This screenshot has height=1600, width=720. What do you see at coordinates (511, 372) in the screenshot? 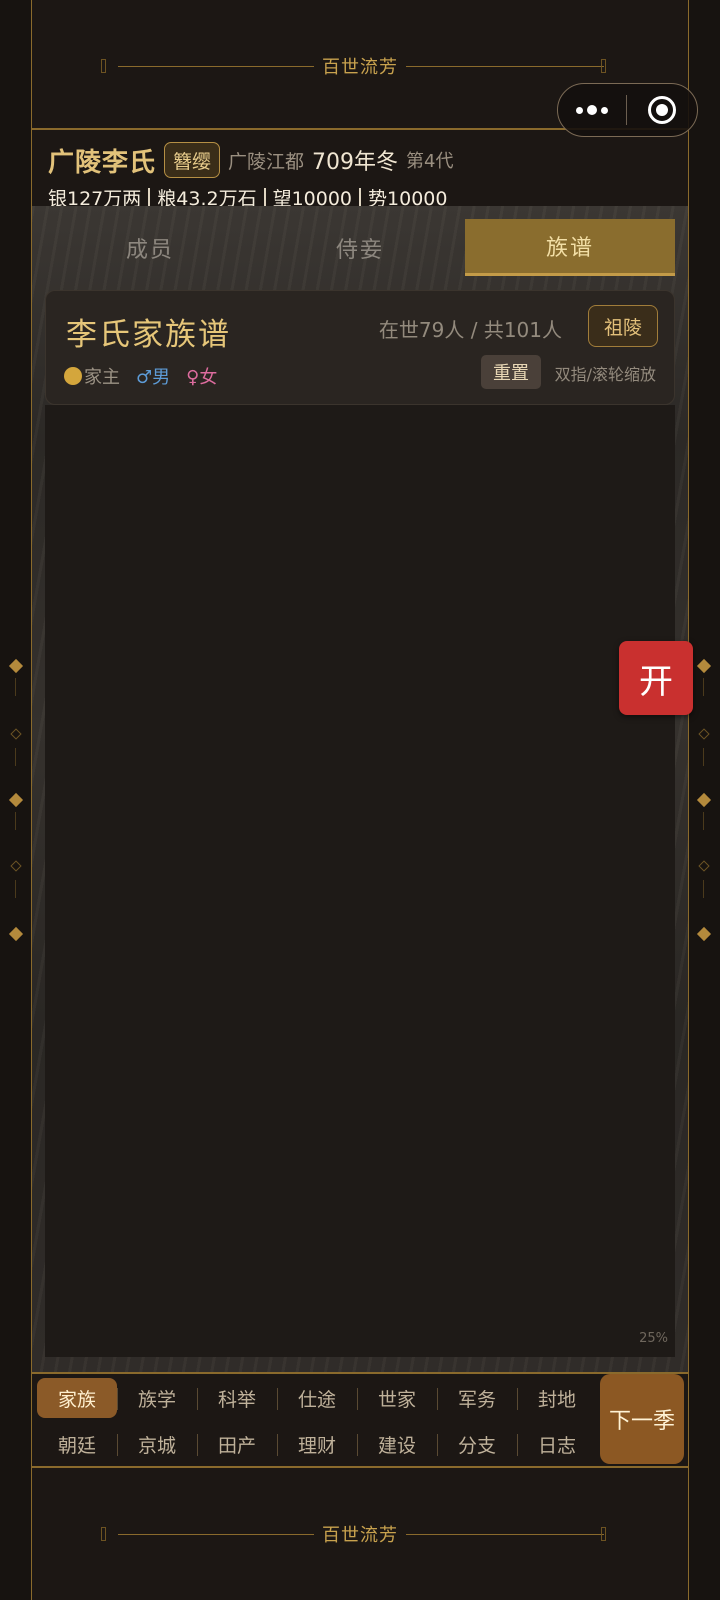
I see `reset-button: 重置` at bounding box center [511, 372].